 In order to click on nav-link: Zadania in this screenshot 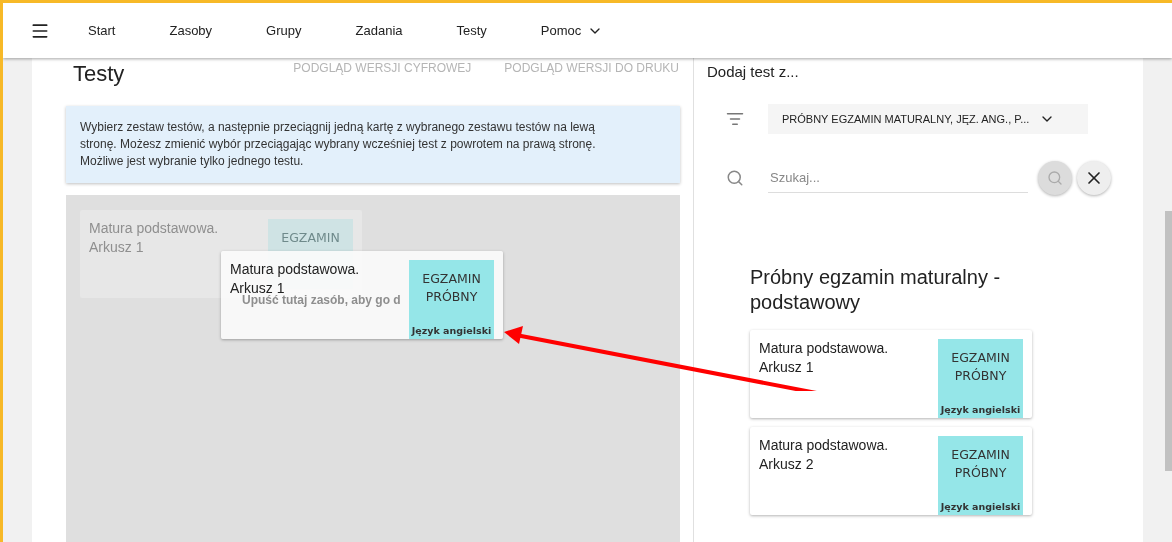, I will do `click(379, 30)`.